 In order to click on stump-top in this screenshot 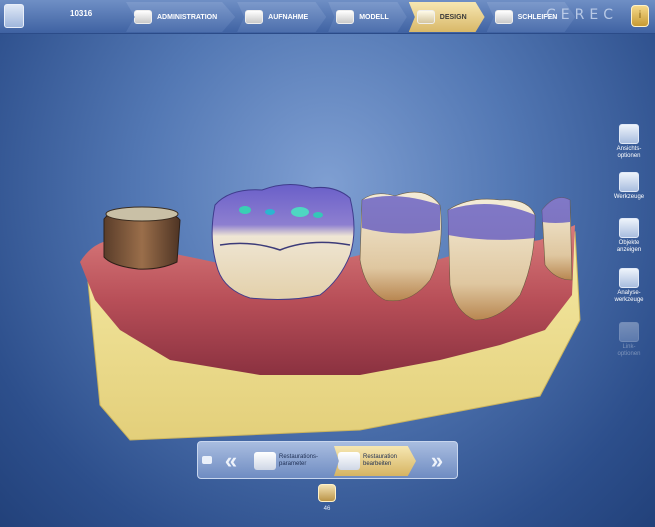, I will do `click(142, 214)`.